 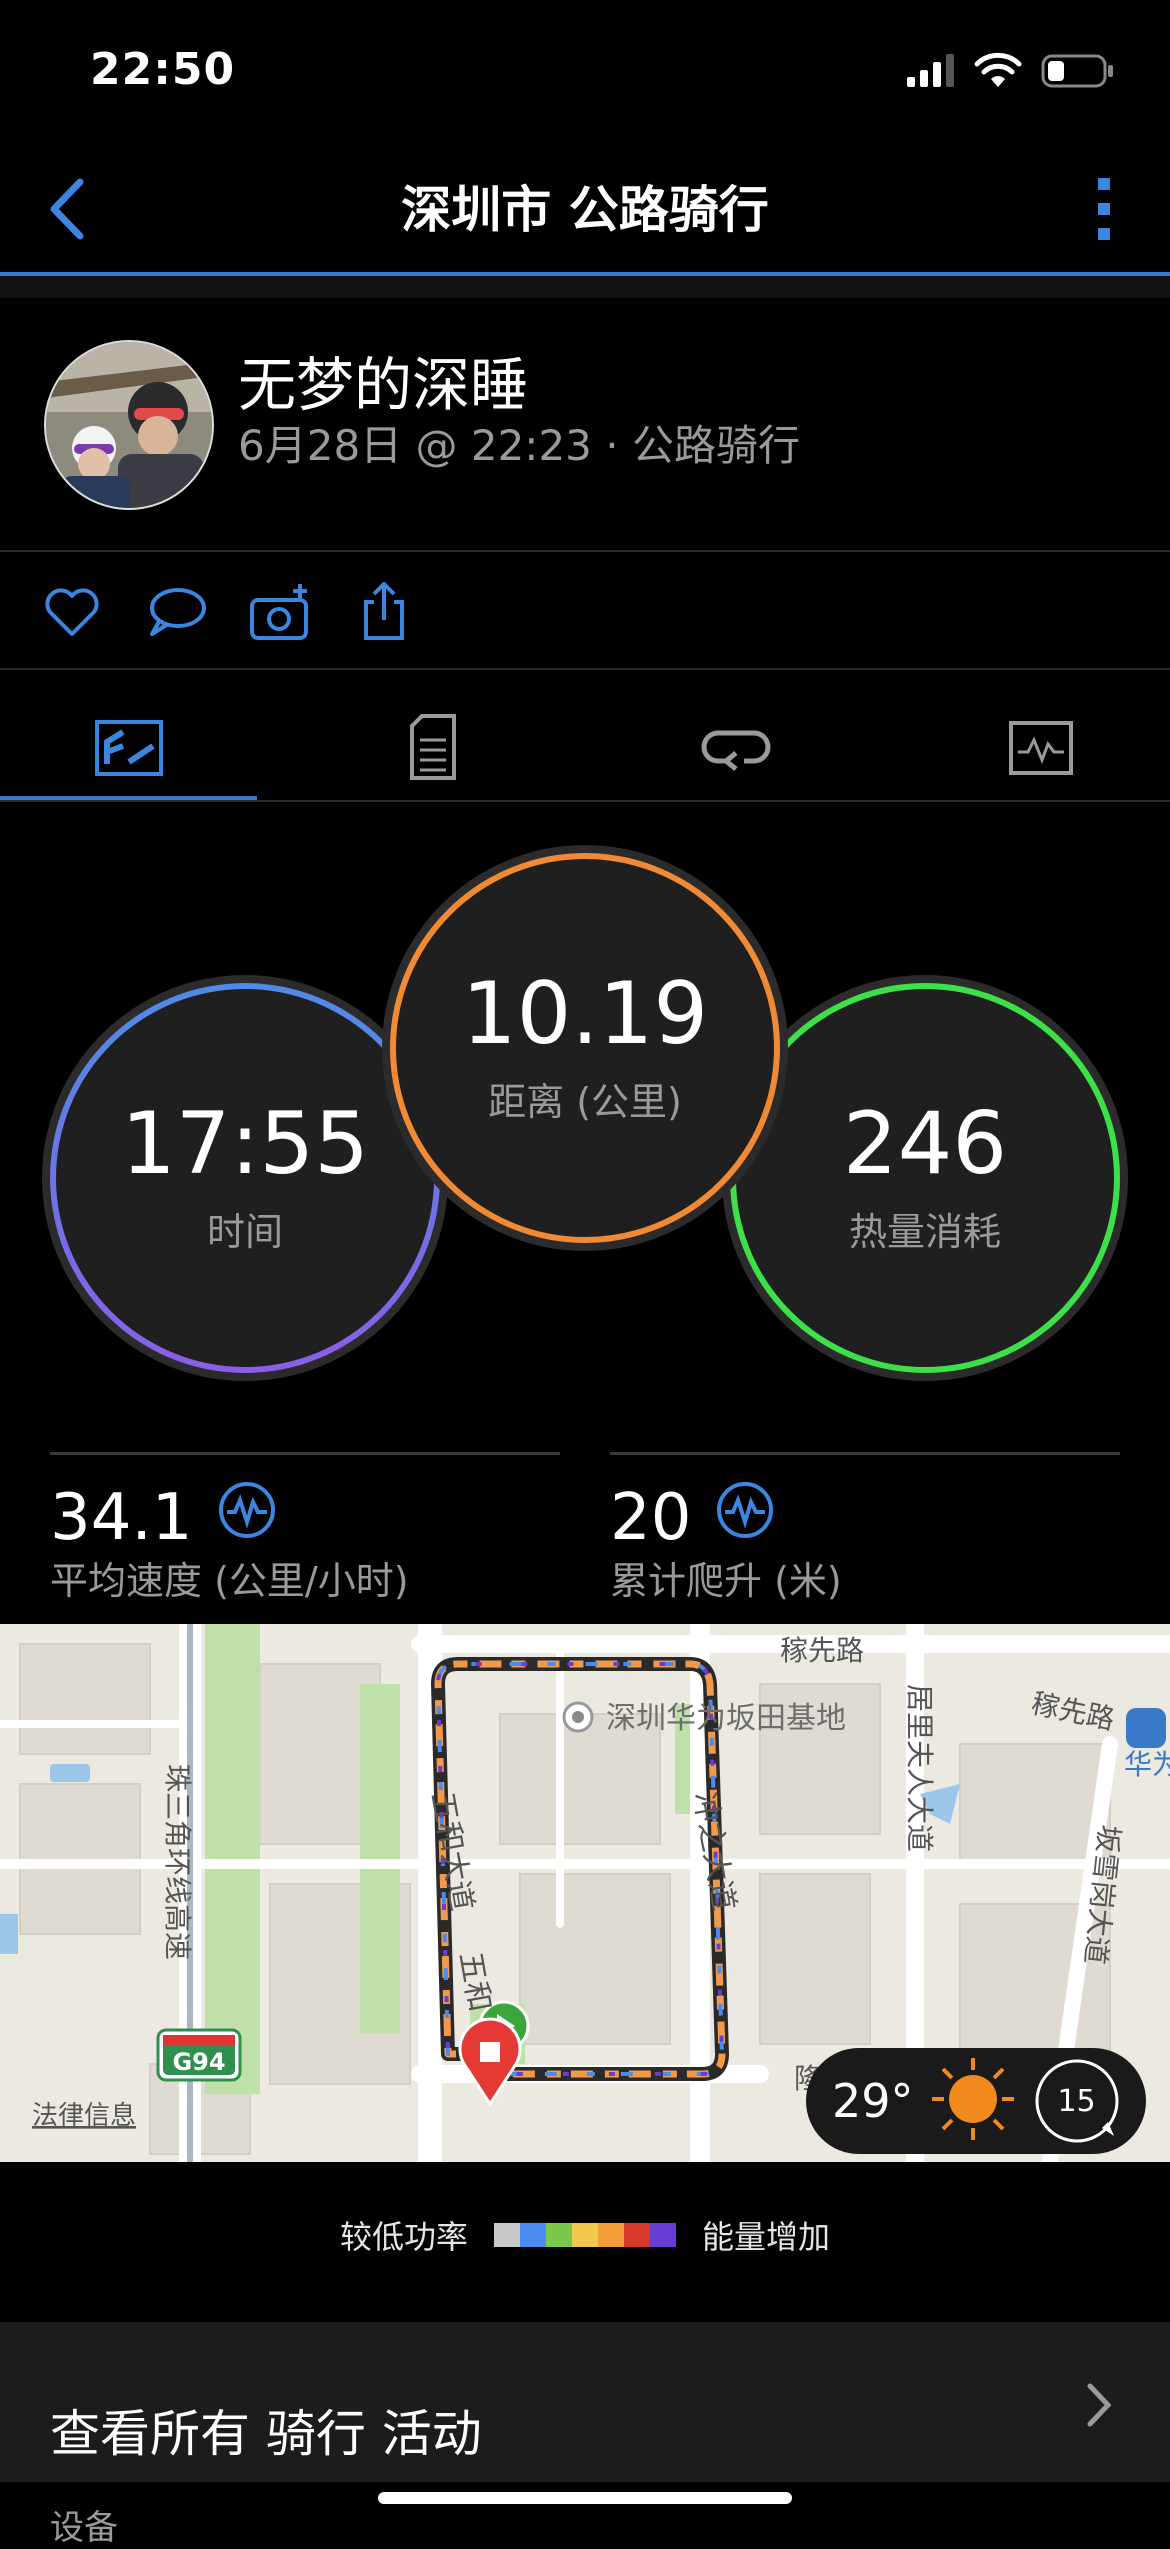 I want to click on avg-speed-stat: 34.1, so click(x=163, y=1518).